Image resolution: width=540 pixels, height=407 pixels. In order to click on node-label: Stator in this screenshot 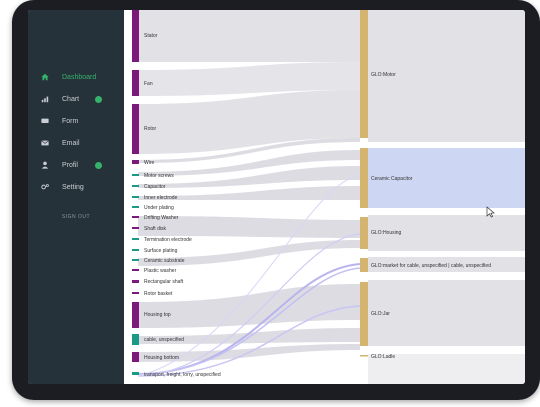, I will do `click(151, 36)`.